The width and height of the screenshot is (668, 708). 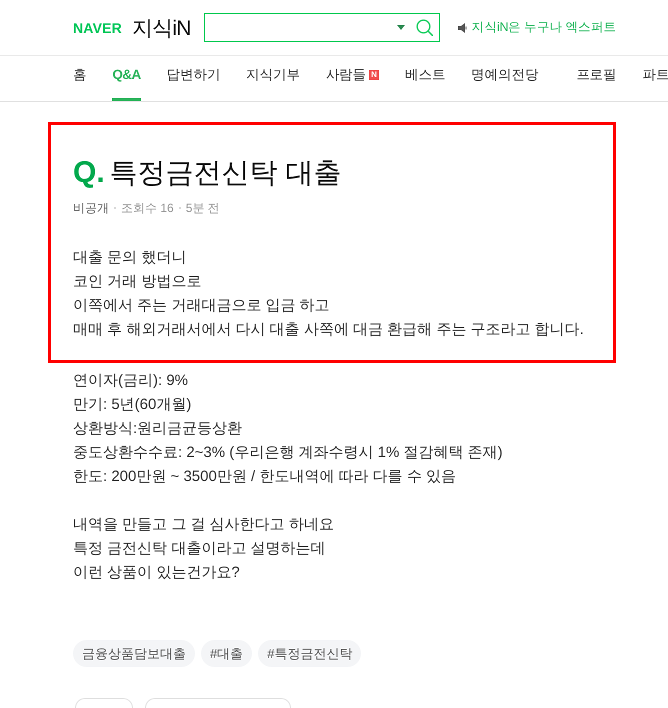 I want to click on nav-tab: 지식기부, so click(x=273, y=78).